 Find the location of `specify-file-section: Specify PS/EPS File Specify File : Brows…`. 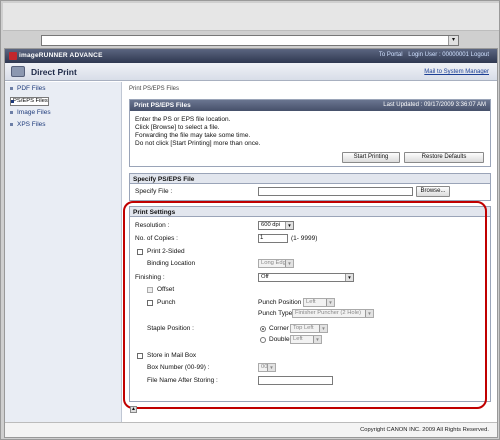

specify-file-section: Specify PS/EPS File Specify File : Brows… is located at coordinates (310, 187).